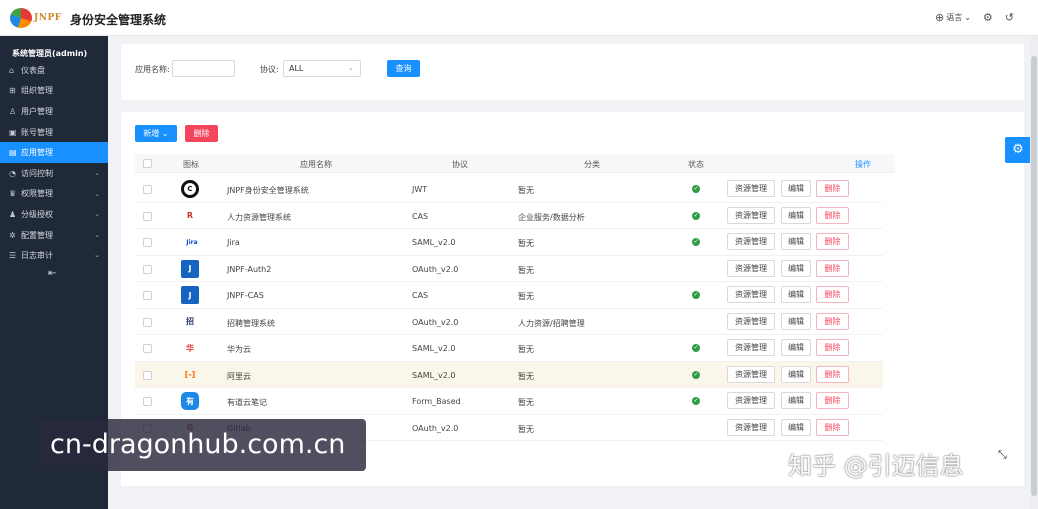 The image size is (1038, 509). I want to click on app-logo: JNPF, so click(38, 18).